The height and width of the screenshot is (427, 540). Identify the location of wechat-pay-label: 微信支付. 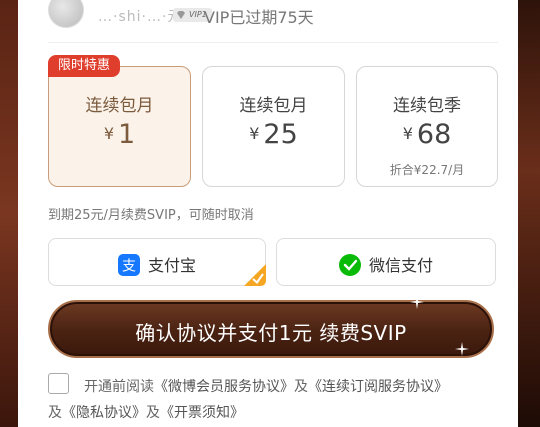
(400, 265).